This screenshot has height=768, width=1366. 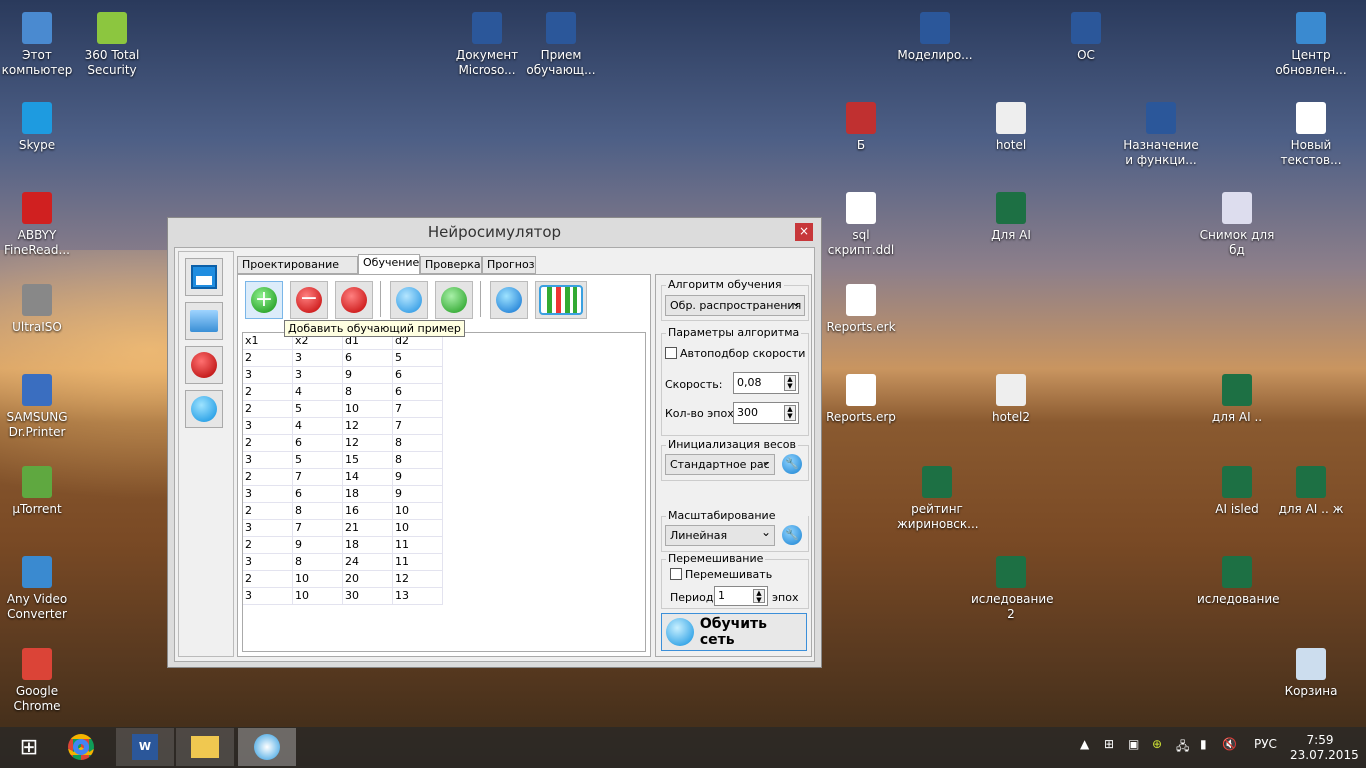 I want to click on table-row: 2 6 12 8, so click(x=444, y=443).